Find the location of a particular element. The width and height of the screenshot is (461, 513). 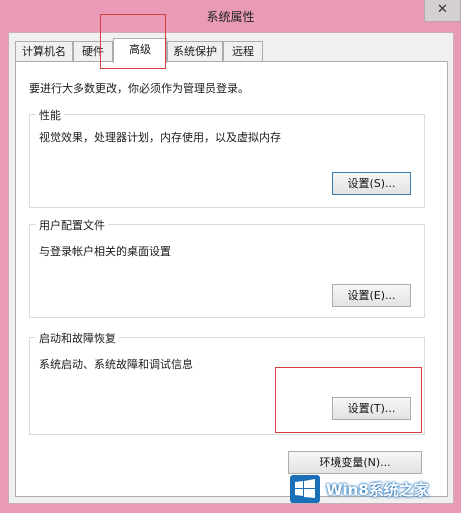

tab-label: 硬件 is located at coordinates (93, 51).